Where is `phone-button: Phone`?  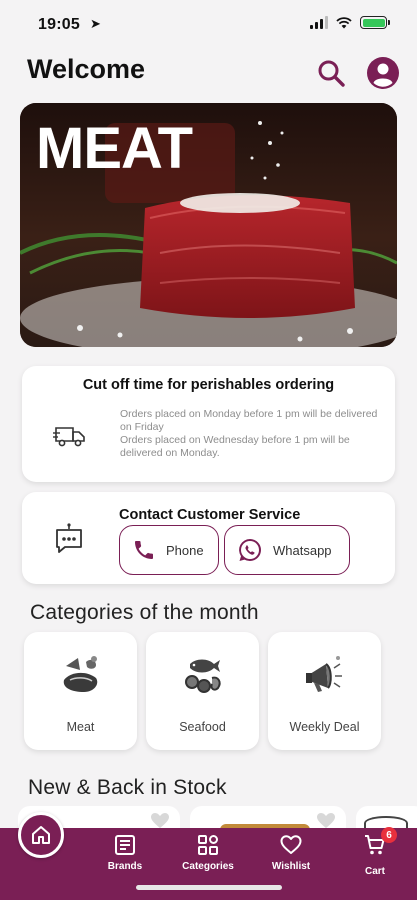 phone-button: Phone is located at coordinates (169, 550).